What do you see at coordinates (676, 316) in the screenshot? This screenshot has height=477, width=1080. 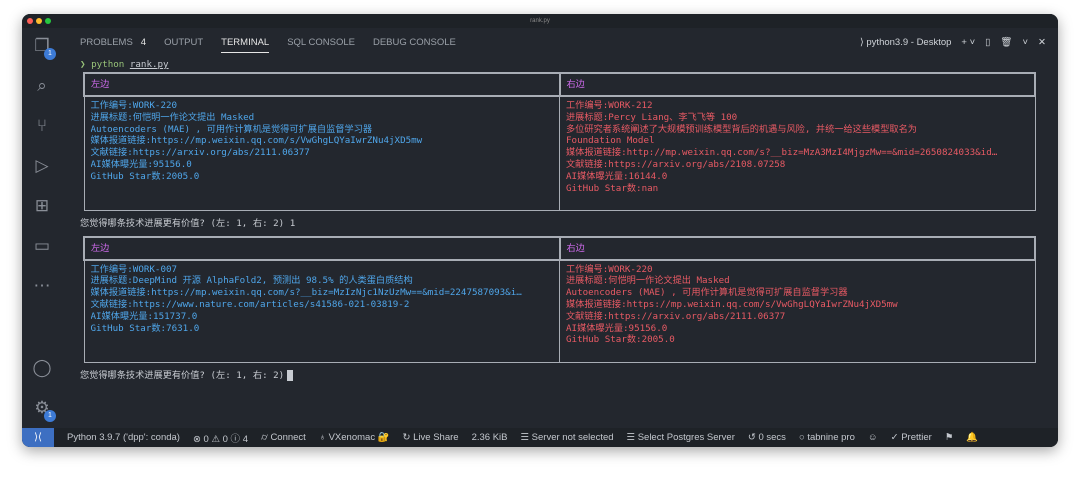 I see `right-line: 文献链接:https://arxiv.org/abs/2111.06377` at bounding box center [676, 316].